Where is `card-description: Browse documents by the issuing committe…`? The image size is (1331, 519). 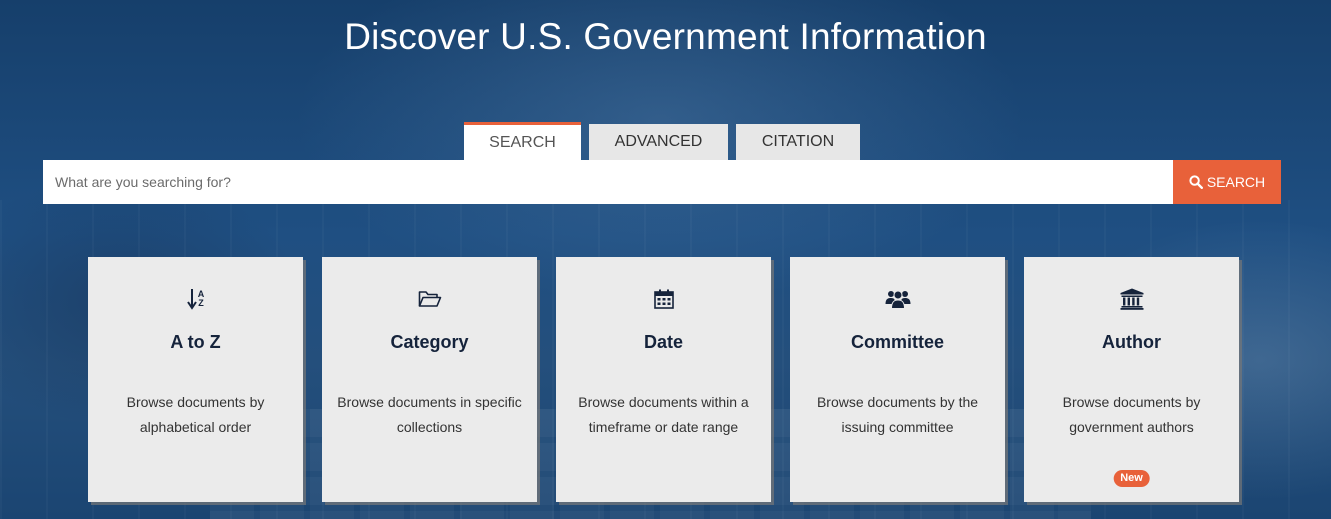 card-description: Browse documents by the issuing committe… is located at coordinates (897, 415).